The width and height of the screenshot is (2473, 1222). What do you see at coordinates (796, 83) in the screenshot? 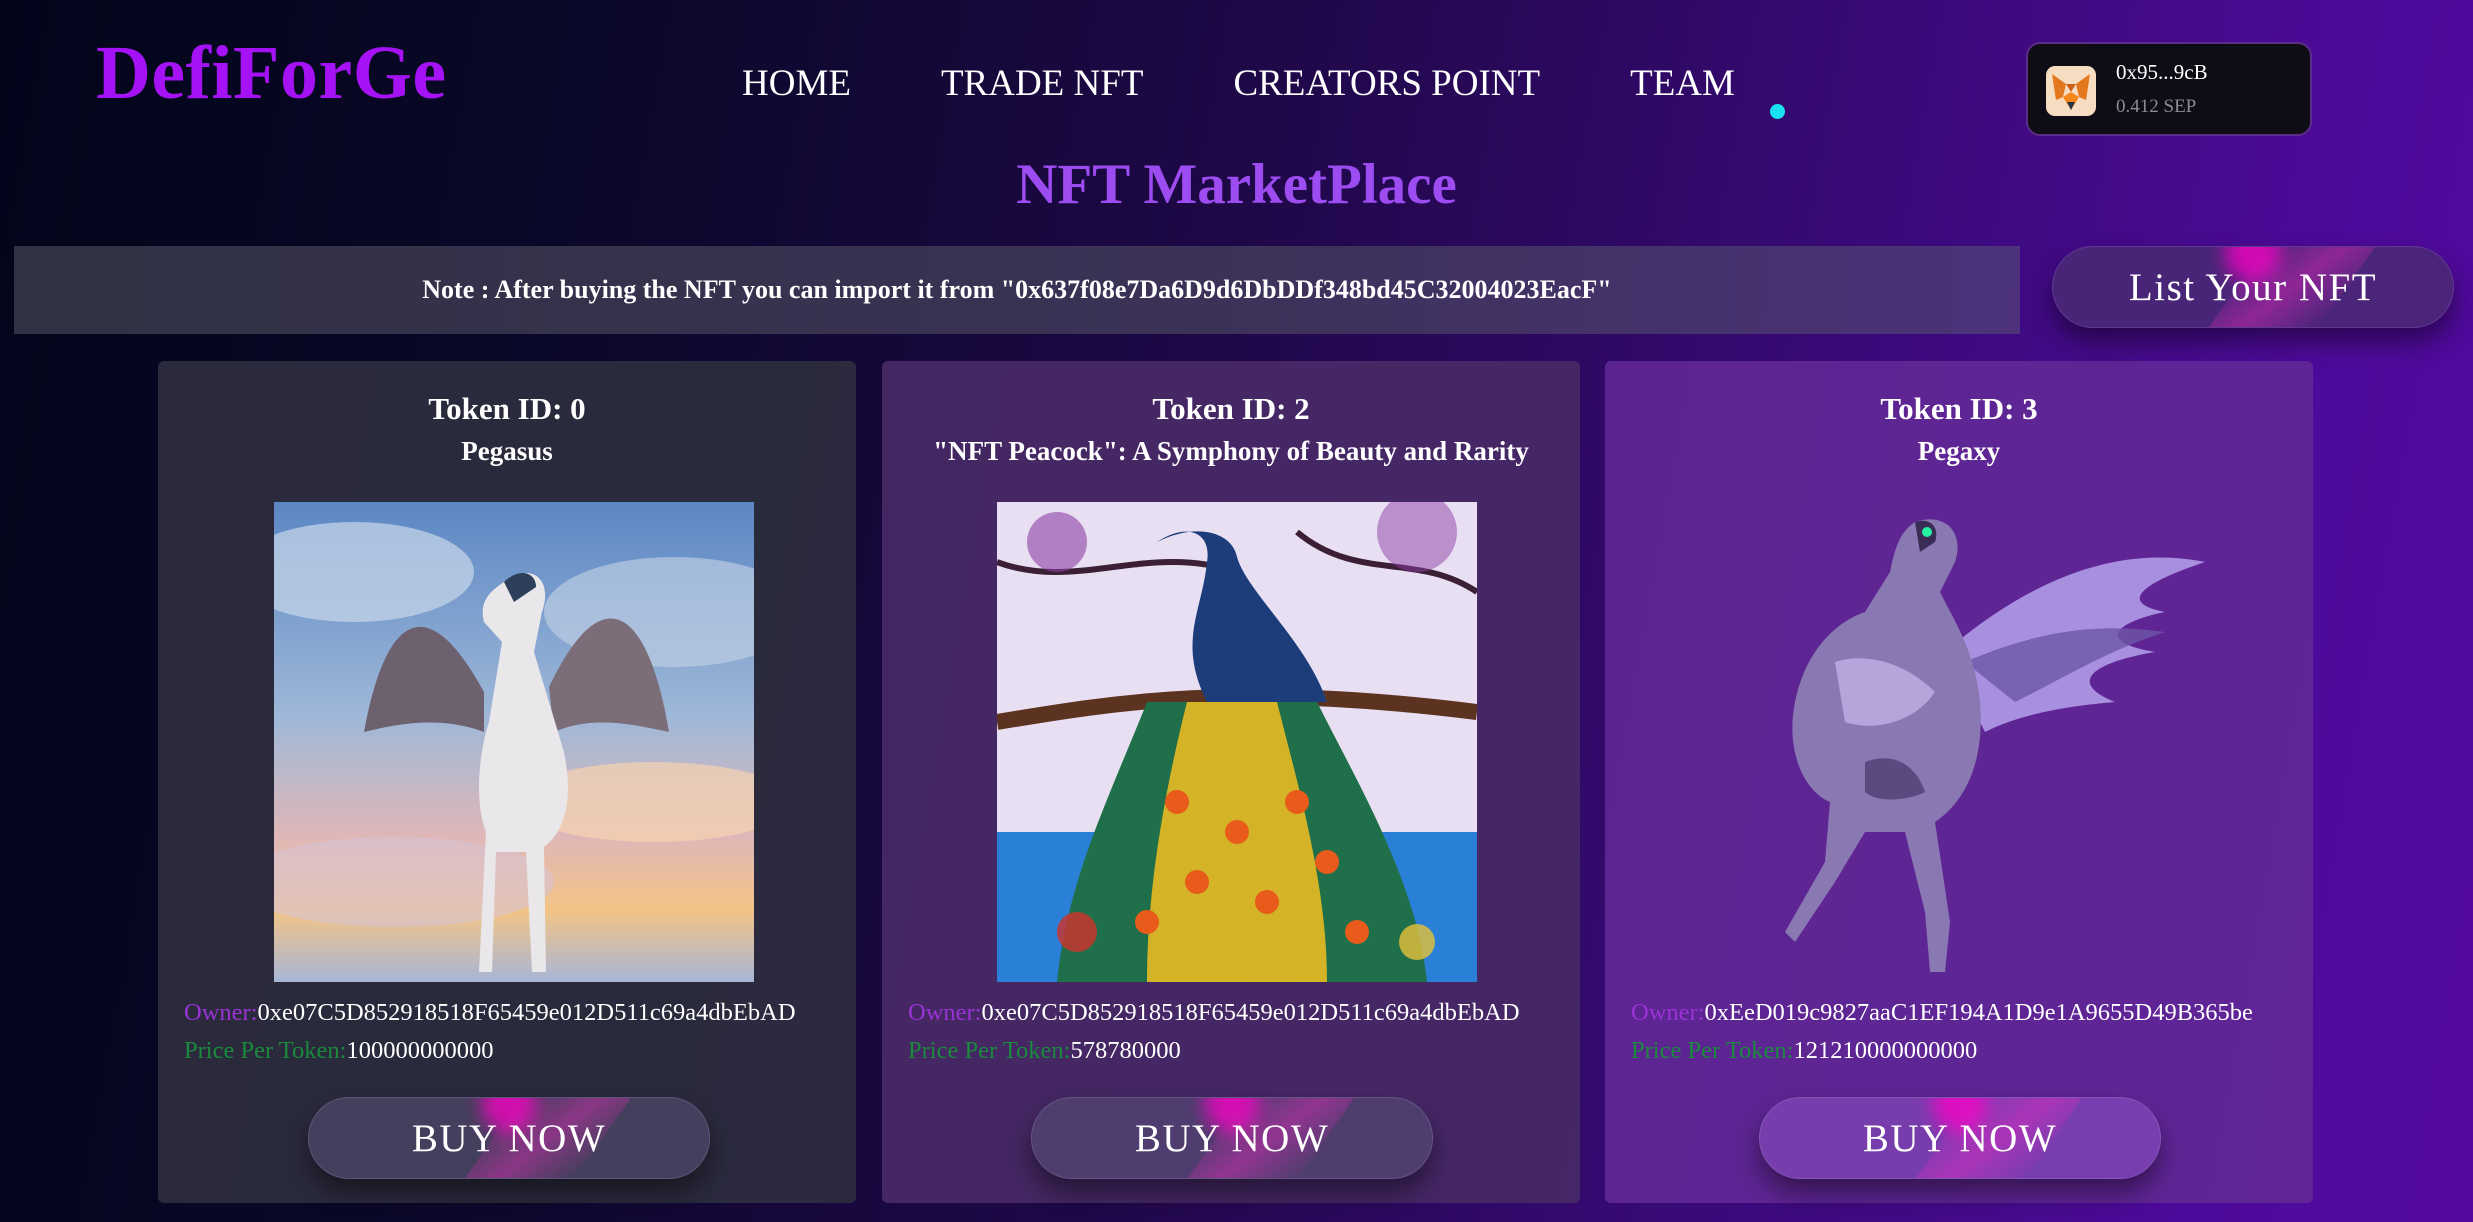
I see `nav-home: HOME` at bounding box center [796, 83].